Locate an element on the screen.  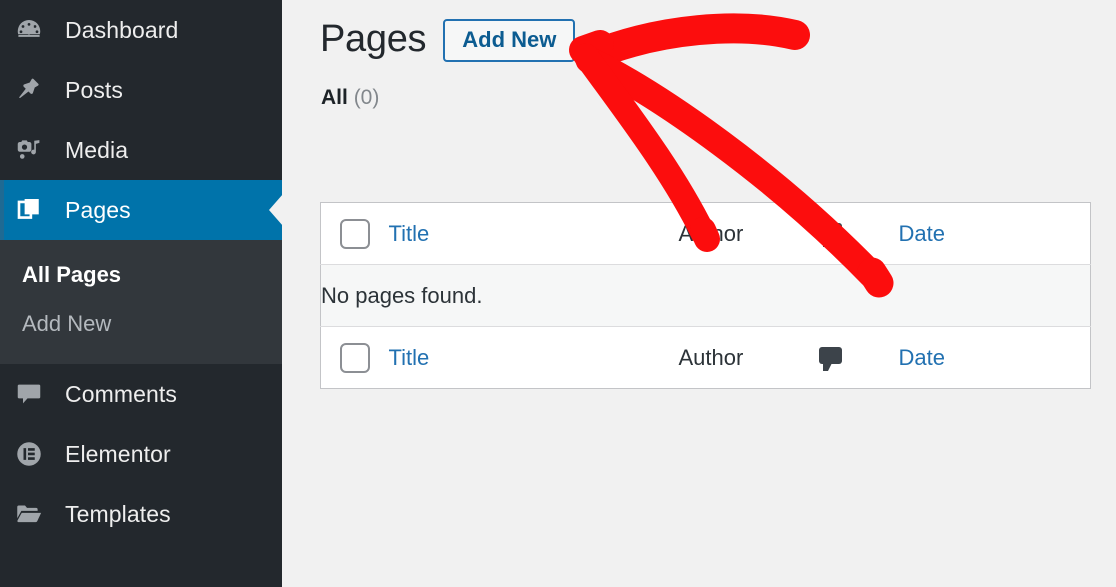
status-filter-list: All (0) is located at coordinates (699, 86).